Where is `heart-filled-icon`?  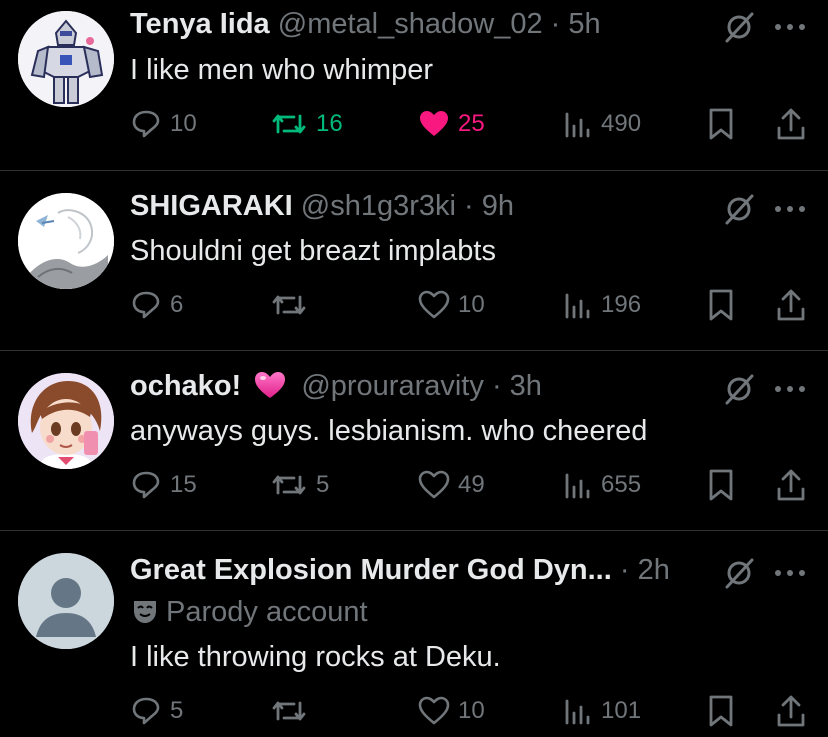
heart-filled-icon is located at coordinates (434, 123).